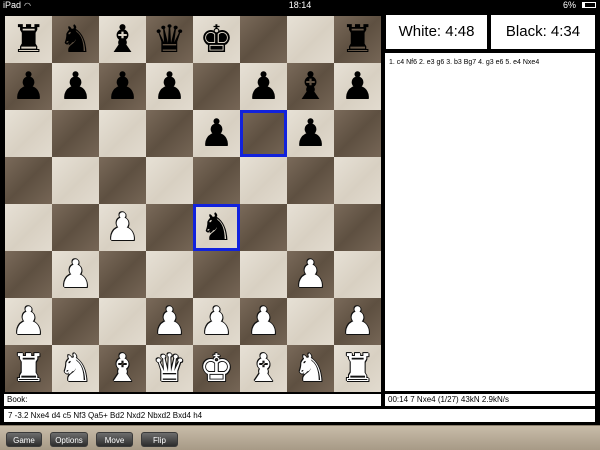  Describe the element at coordinates (75, 133) in the screenshot. I see `square-b6` at that location.